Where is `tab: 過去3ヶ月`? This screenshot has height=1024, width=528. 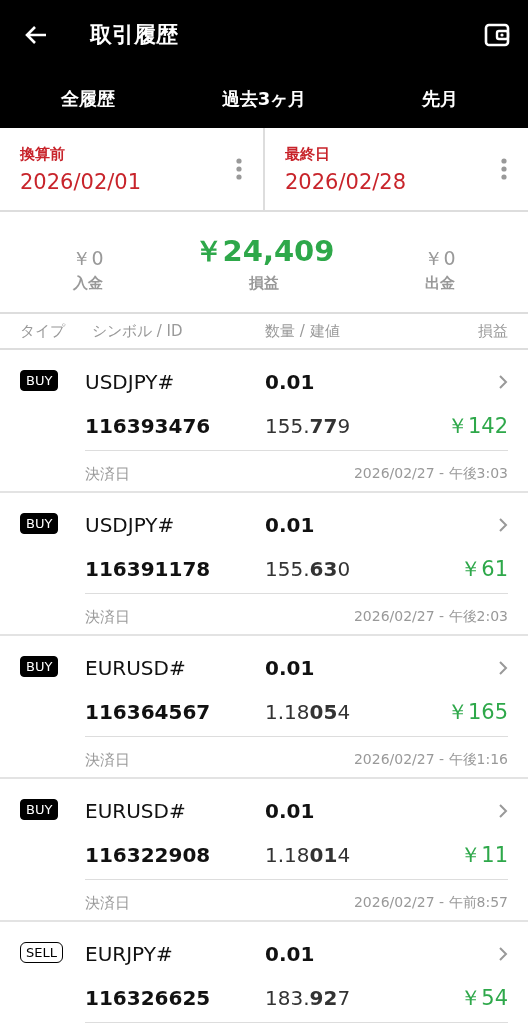
tab: 過去3ヶ月 is located at coordinates (264, 99).